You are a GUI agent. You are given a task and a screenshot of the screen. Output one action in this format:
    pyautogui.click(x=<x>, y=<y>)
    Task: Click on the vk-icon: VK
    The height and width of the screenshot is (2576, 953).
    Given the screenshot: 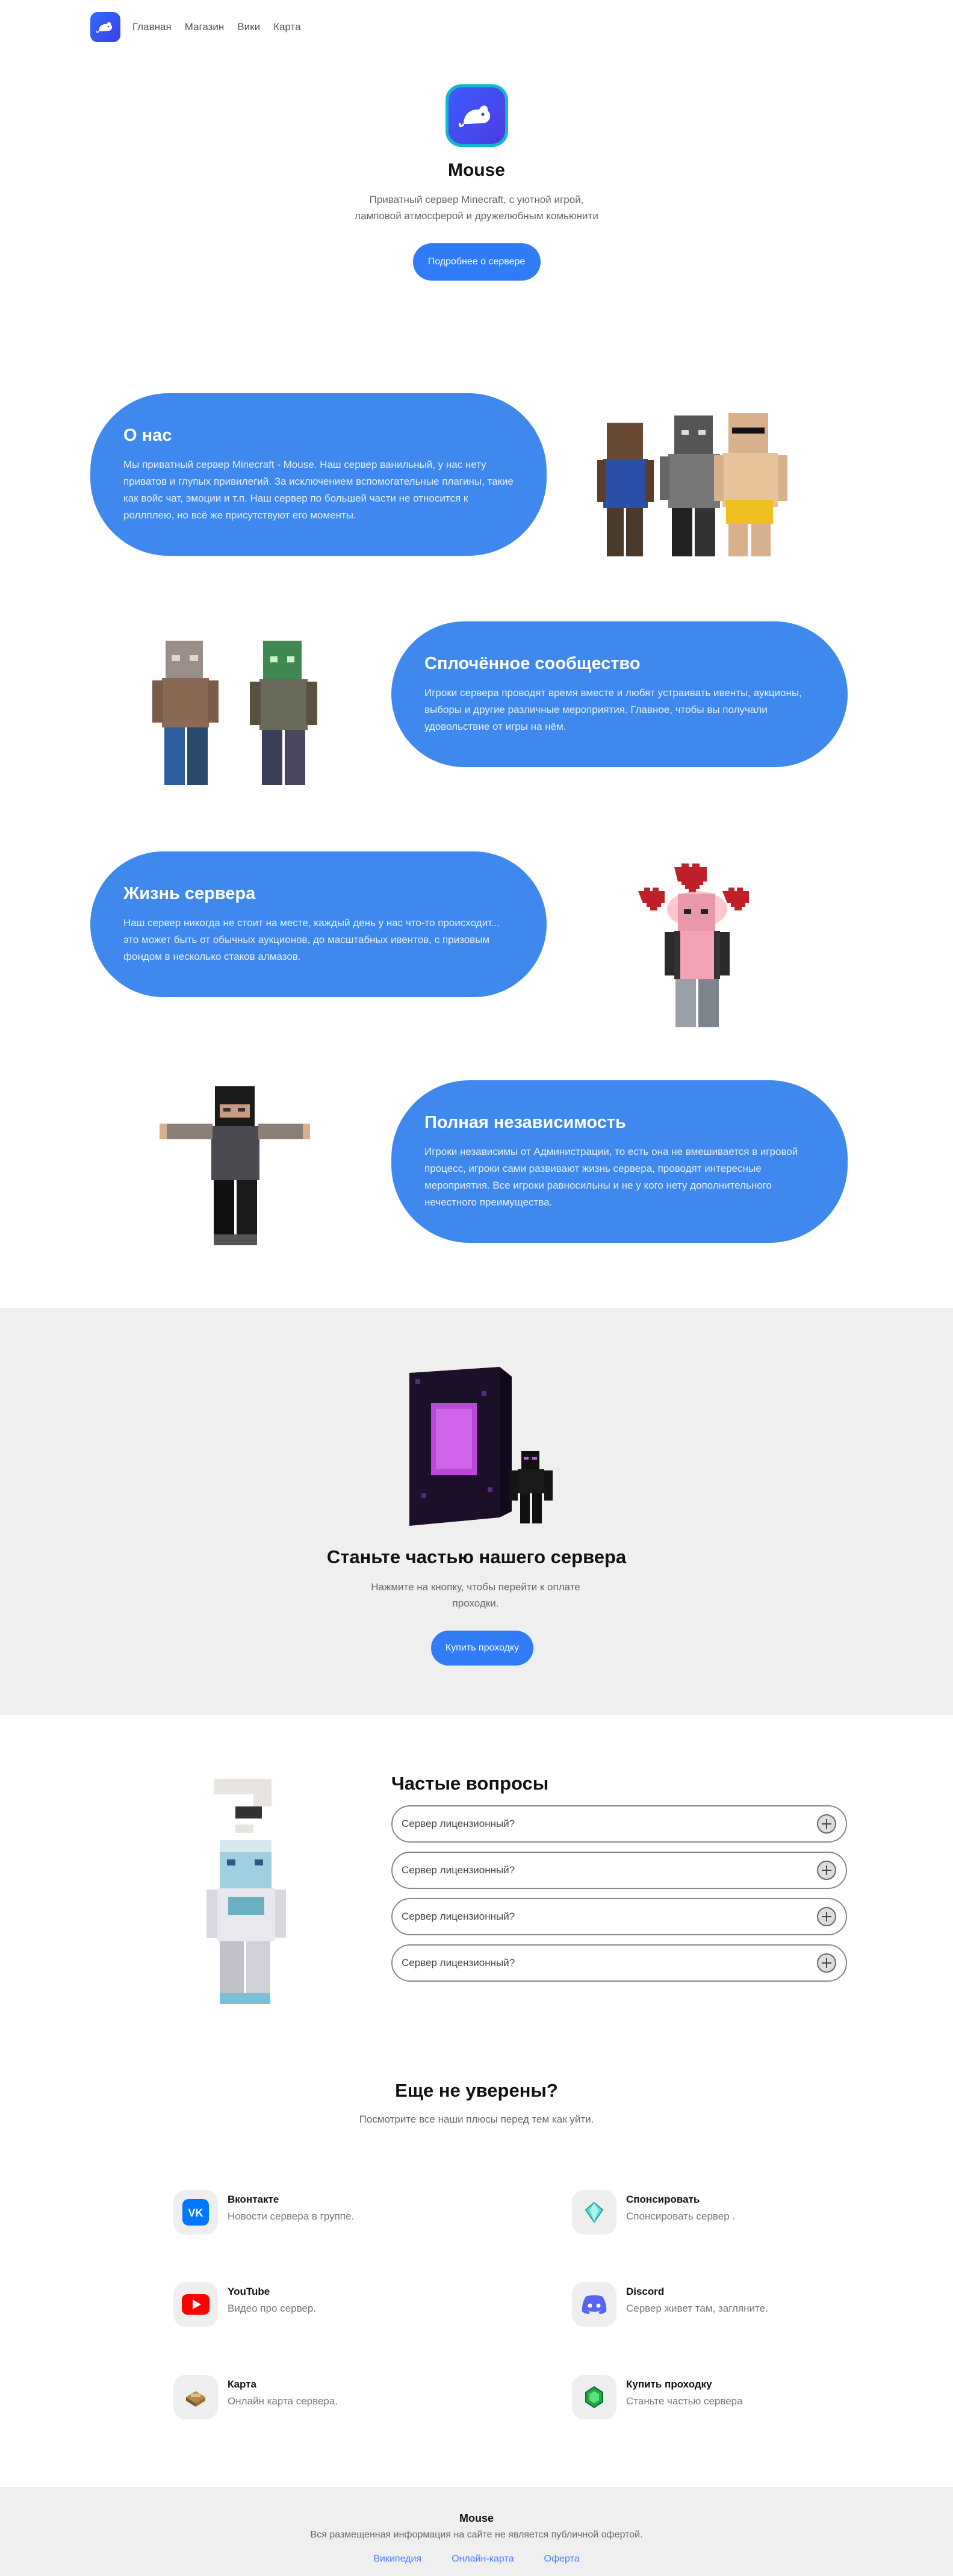 What is the action you would take?
    pyautogui.click(x=195, y=2212)
    